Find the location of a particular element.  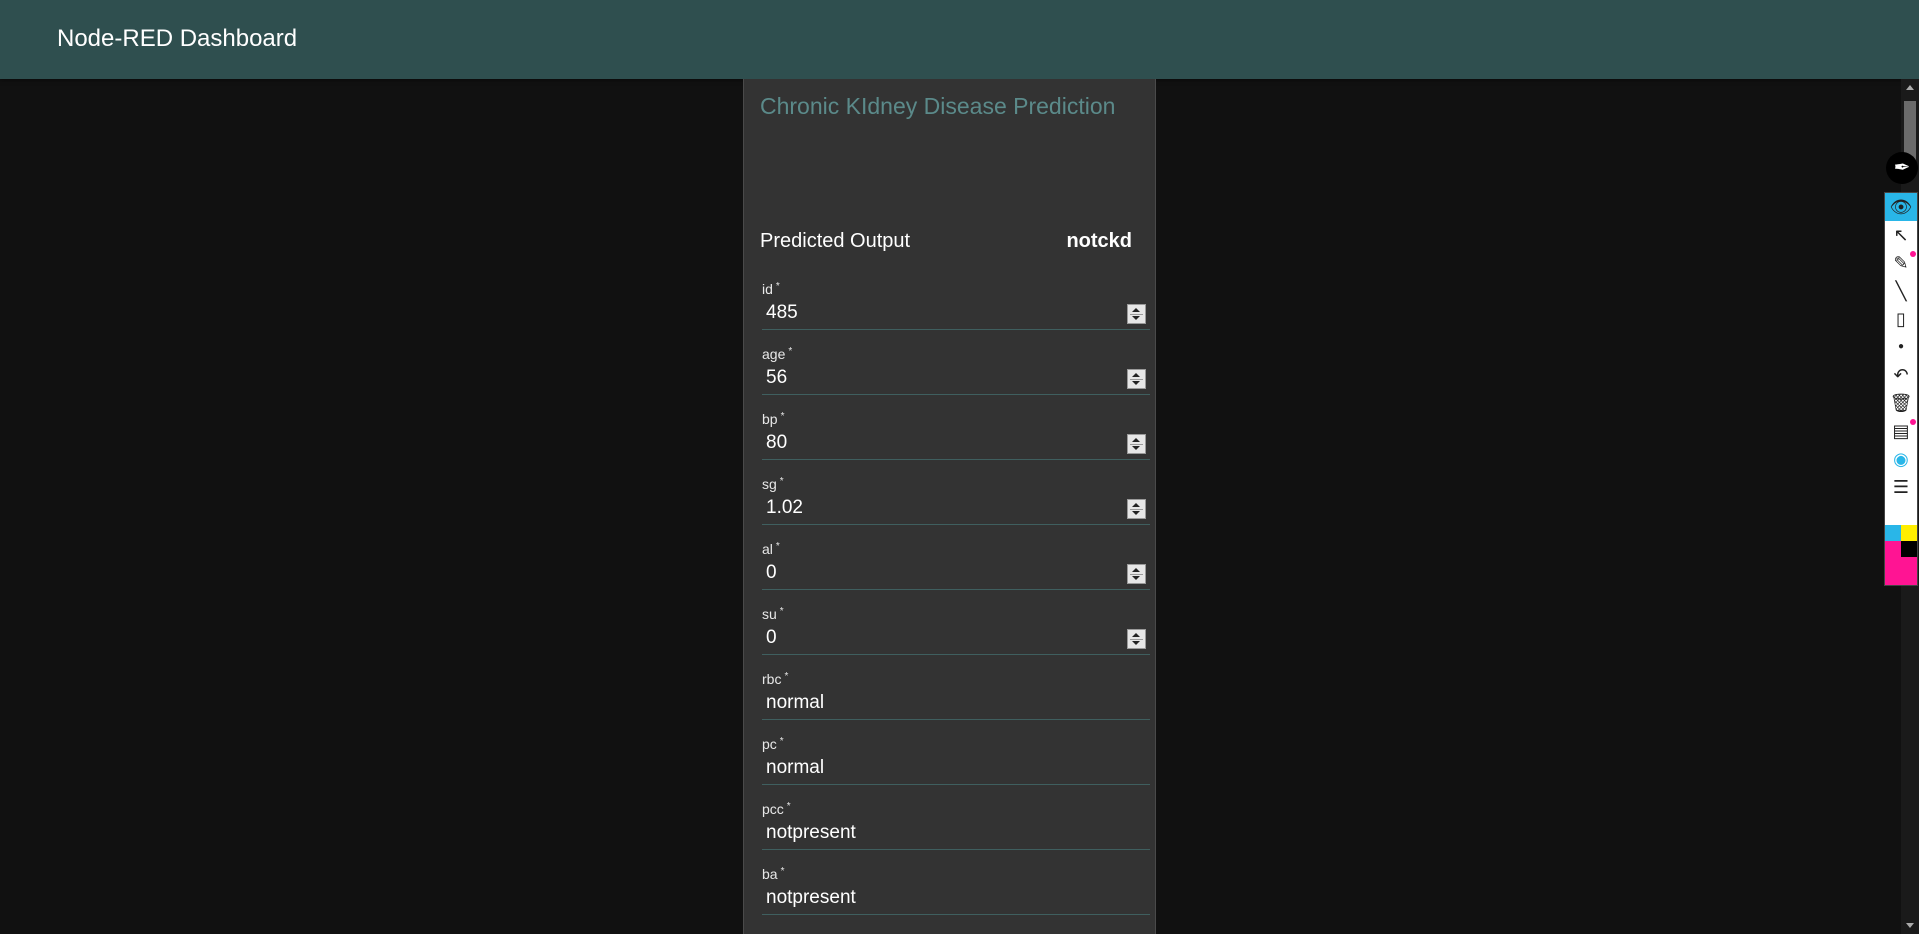

bp-input: 80 is located at coordinates (956, 443).